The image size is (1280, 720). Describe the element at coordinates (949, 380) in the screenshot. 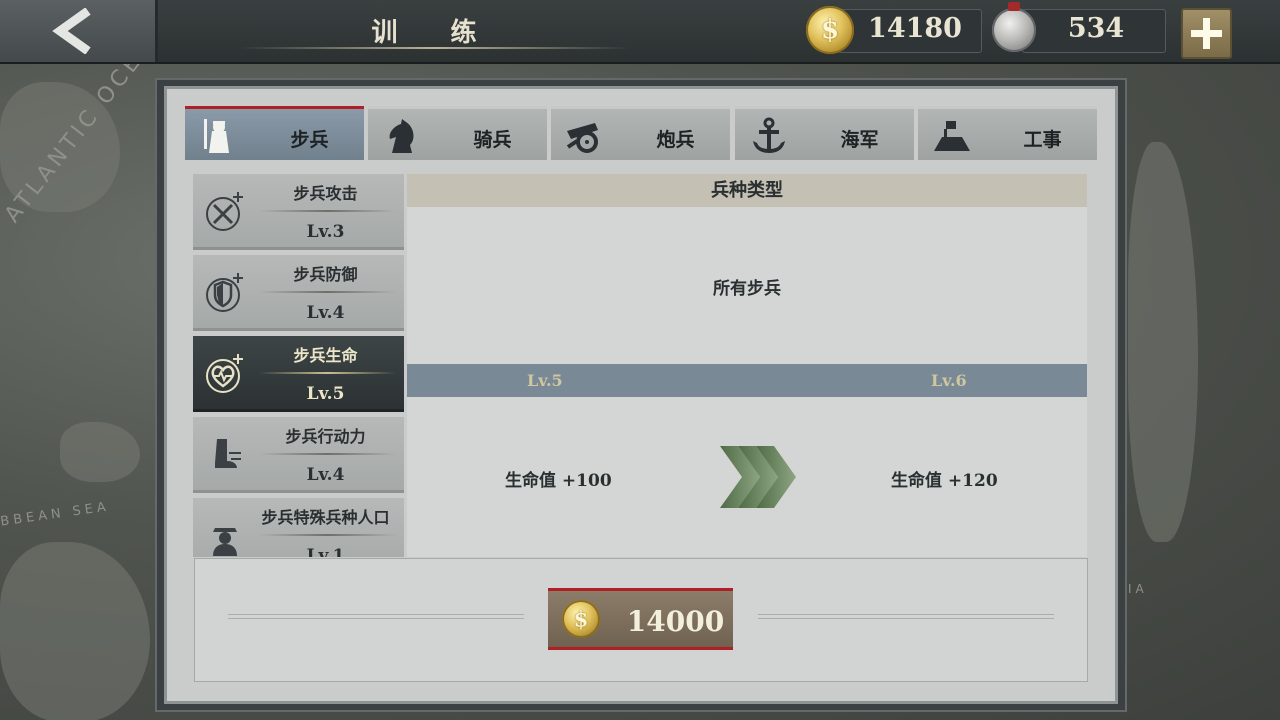

I see `next-level: Lv.6` at that location.